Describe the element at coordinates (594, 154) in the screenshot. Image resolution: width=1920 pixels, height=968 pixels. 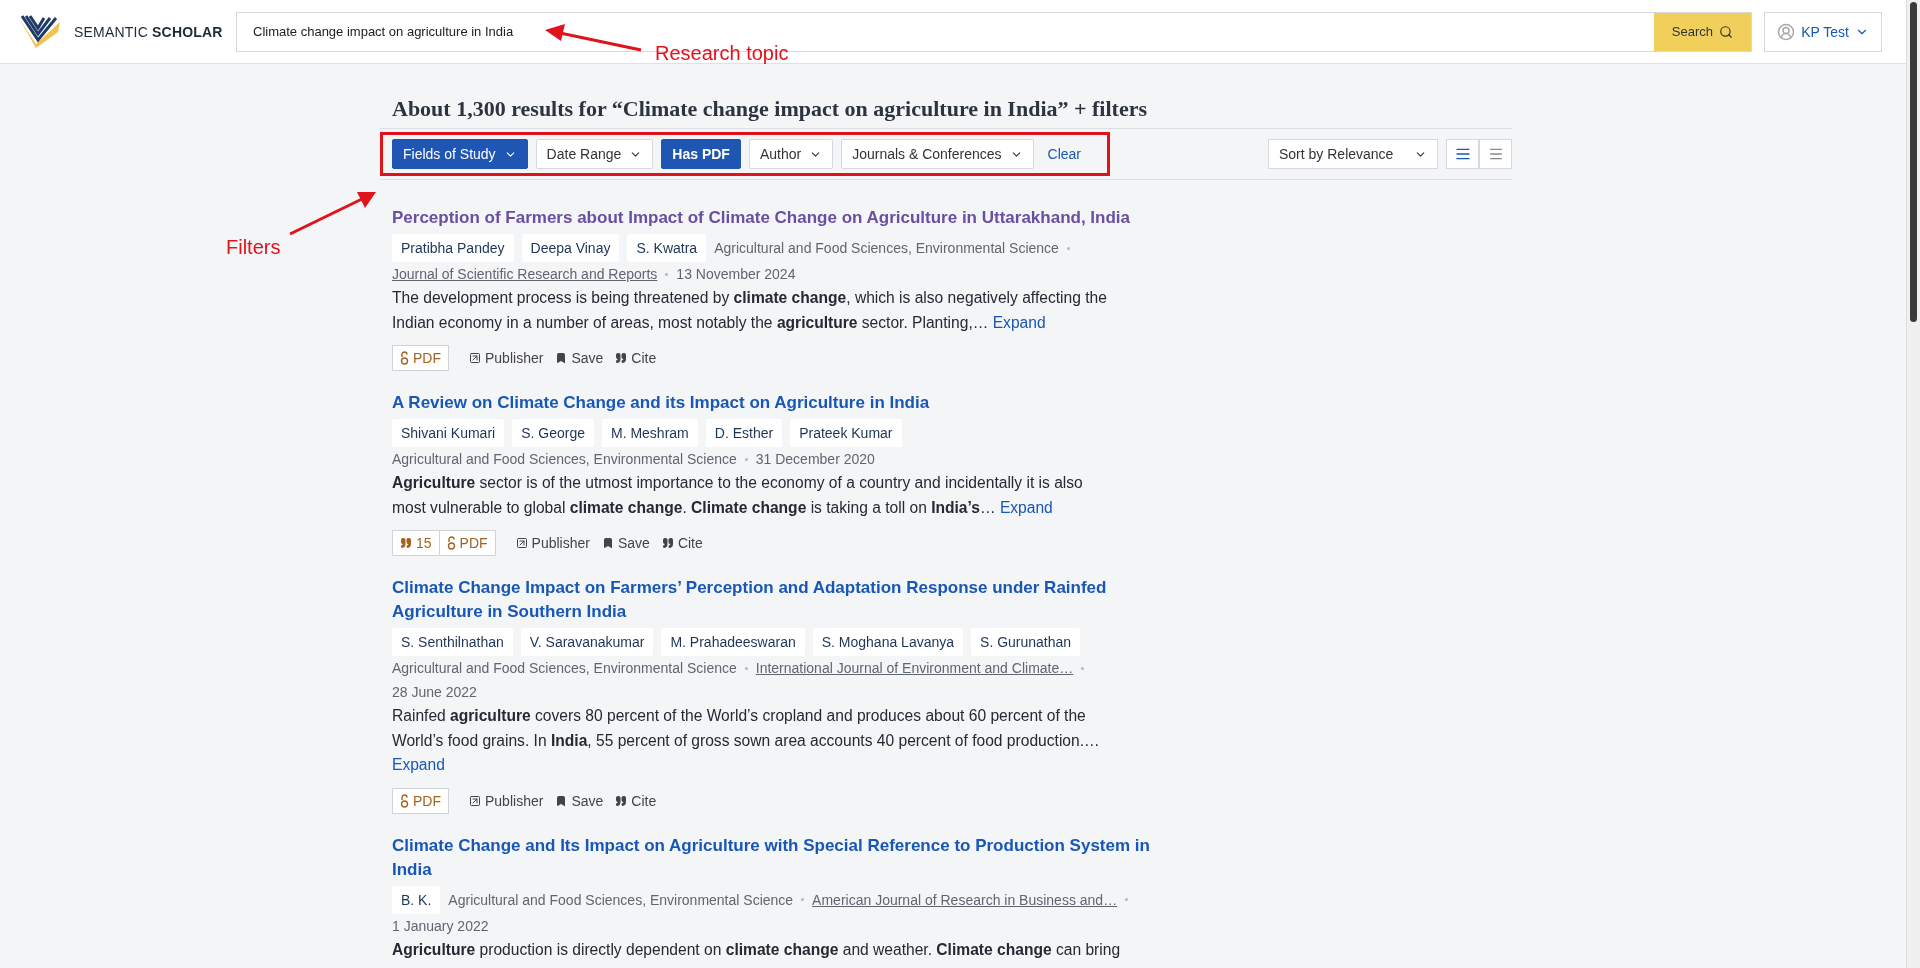
I see `filter-button: Date Range` at that location.